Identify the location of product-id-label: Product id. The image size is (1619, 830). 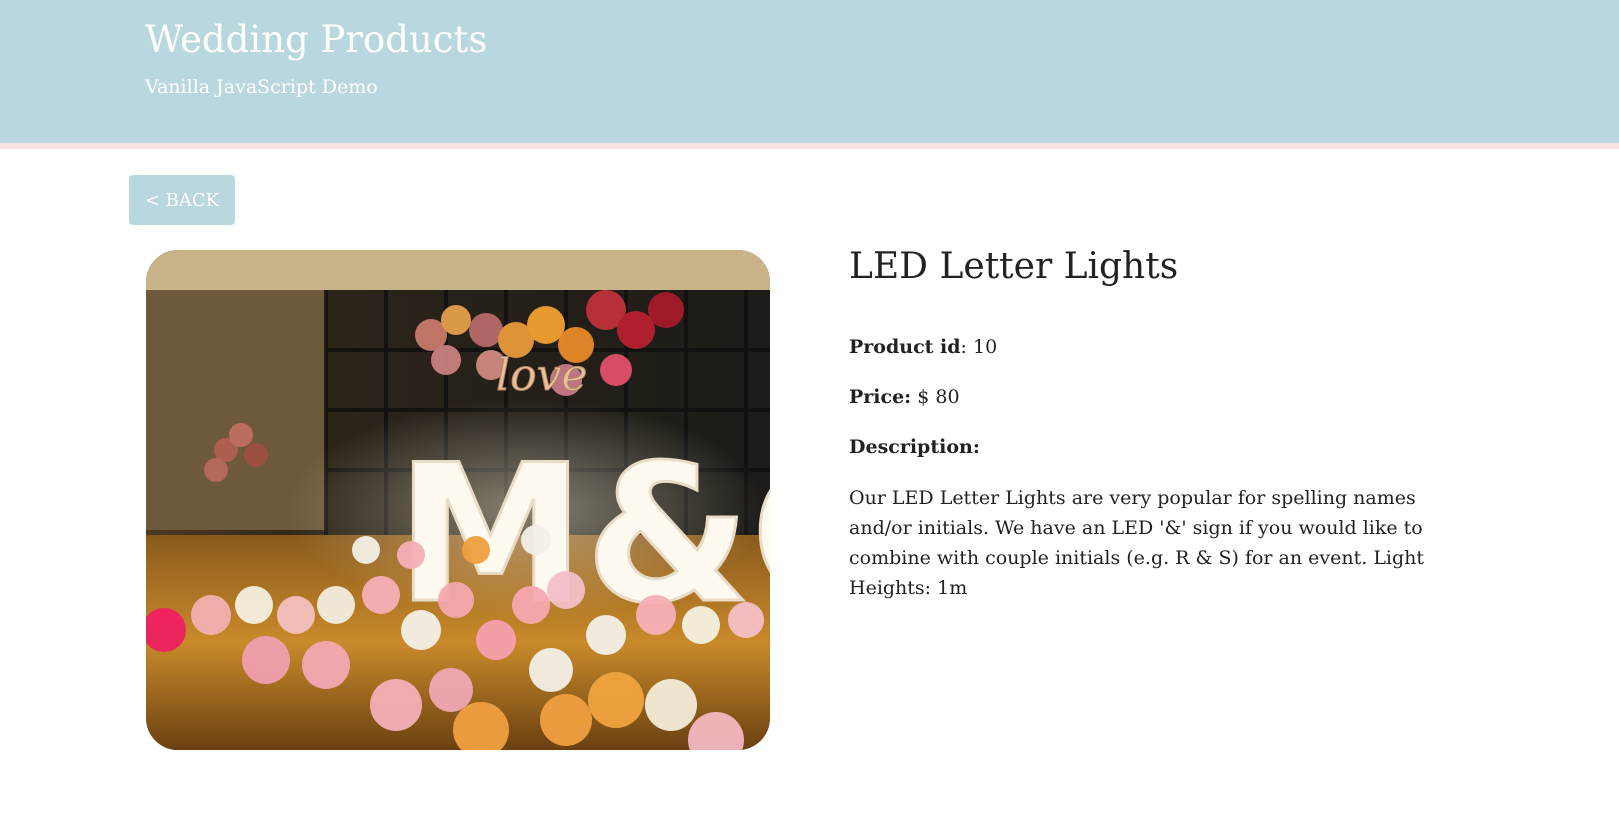
(905, 347).